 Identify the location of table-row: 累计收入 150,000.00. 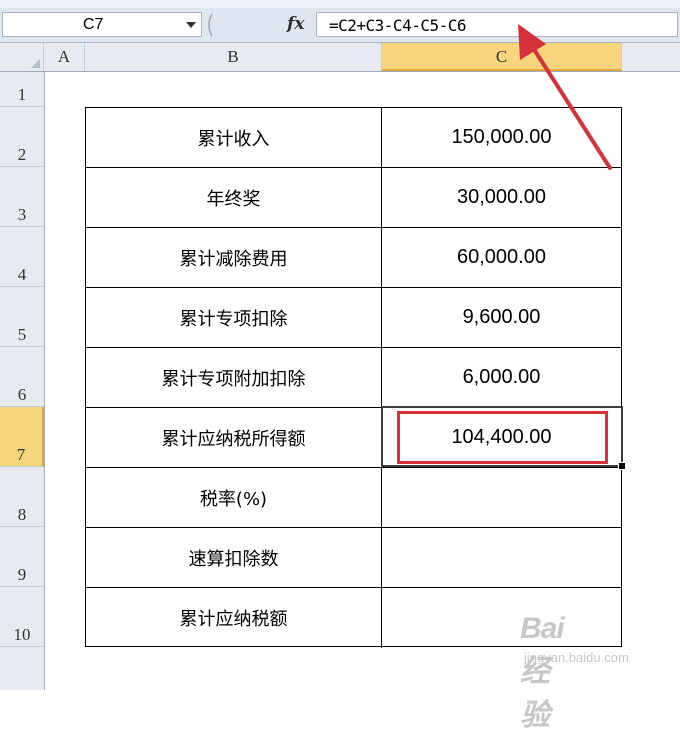
(353, 138).